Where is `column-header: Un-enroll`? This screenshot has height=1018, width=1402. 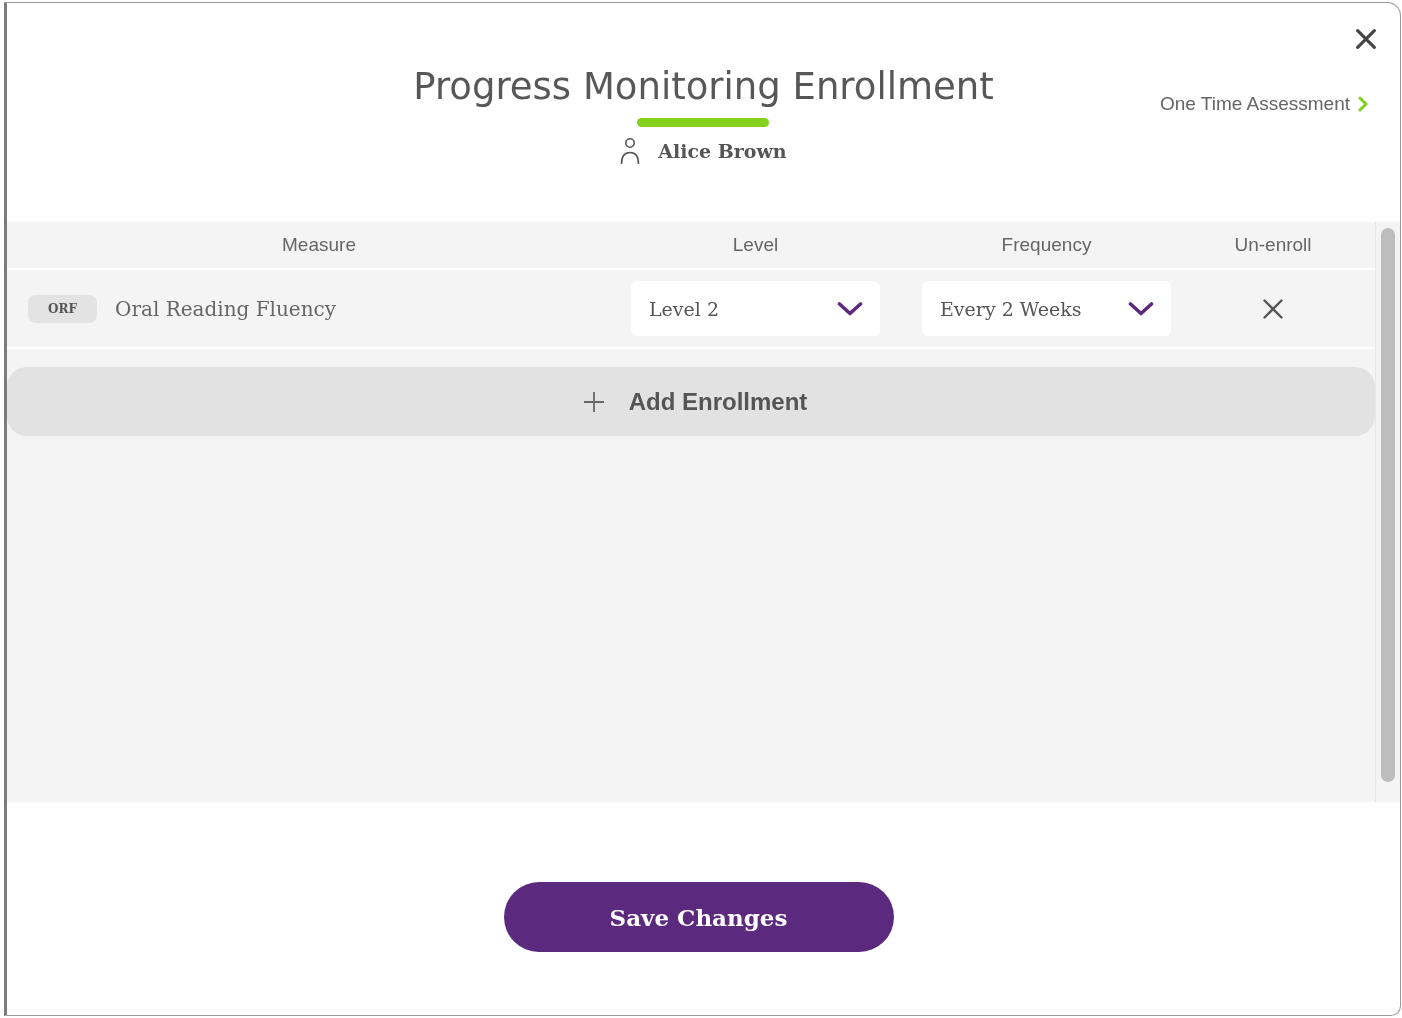 column-header: Un-enroll is located at coordinates (1273, 245).